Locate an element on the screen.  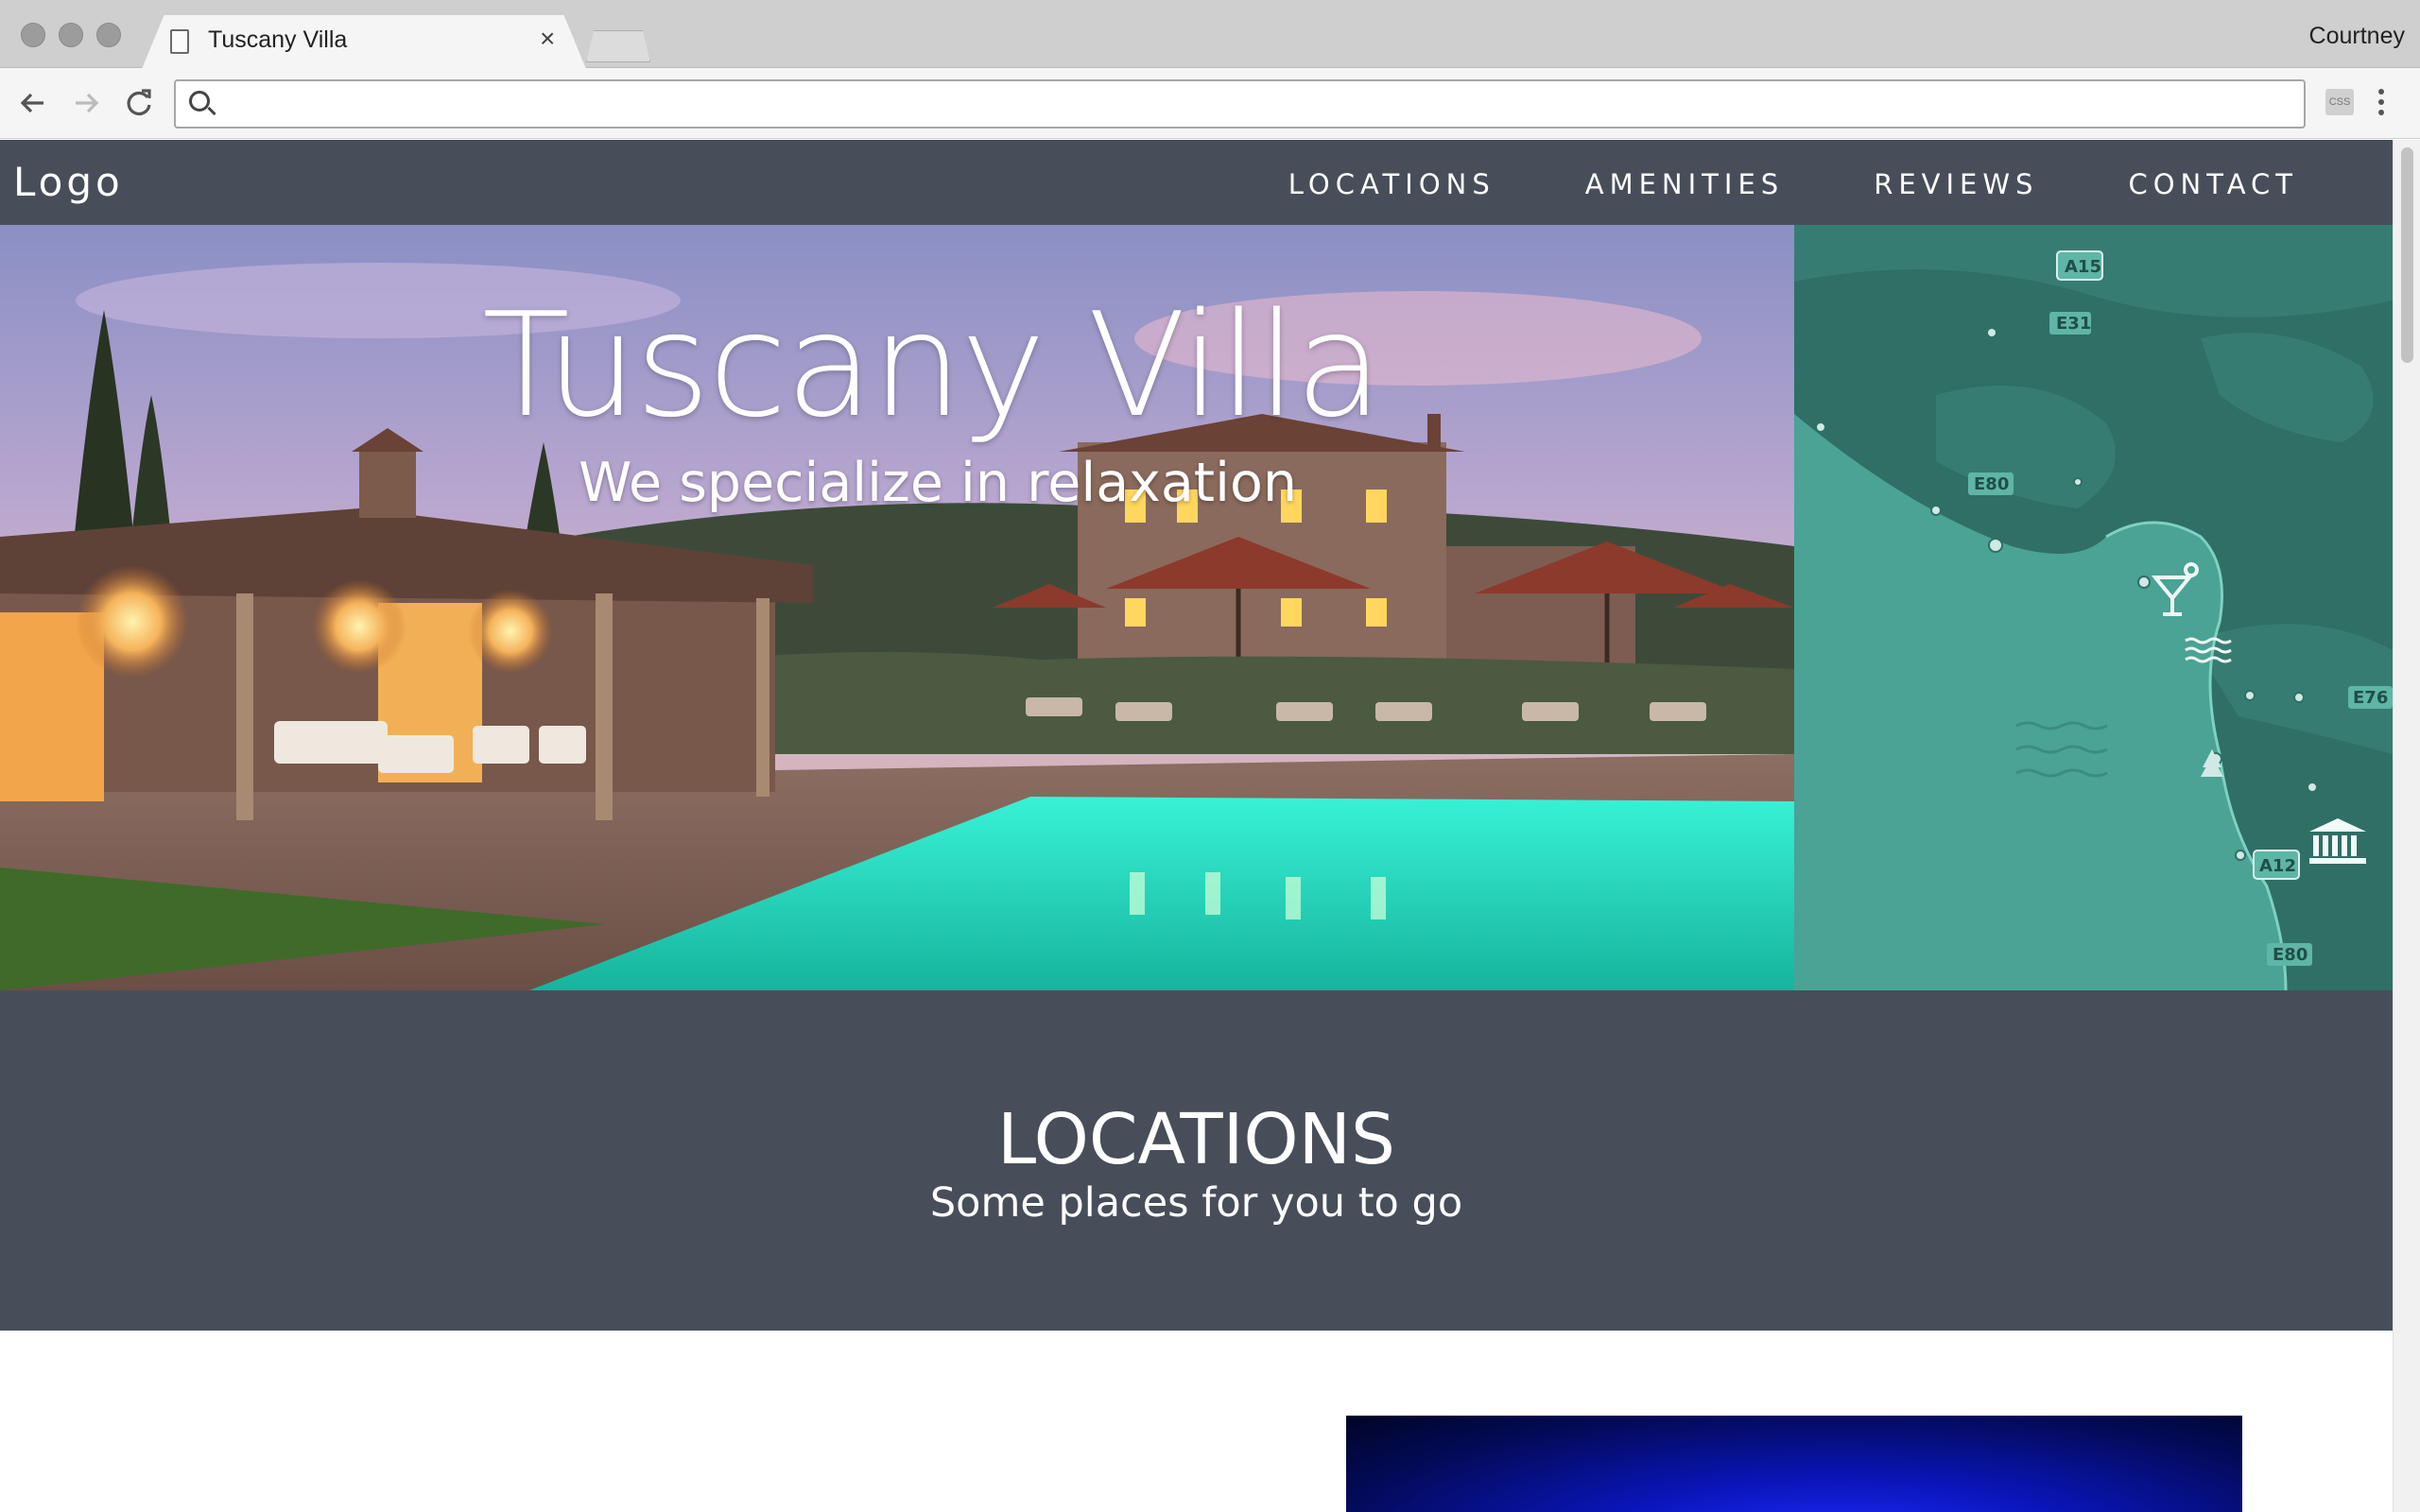
nav-links: LOCATIONS AMENITIES REVIEWS CONTACT is located at coordinates (1793, 184).